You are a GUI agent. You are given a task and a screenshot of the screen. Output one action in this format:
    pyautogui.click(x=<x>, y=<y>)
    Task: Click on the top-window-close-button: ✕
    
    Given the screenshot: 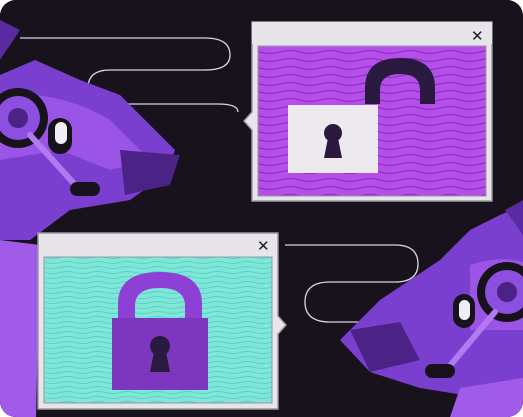 What is the action you would take?
    pyautogui.click(x=477, y=36)
    